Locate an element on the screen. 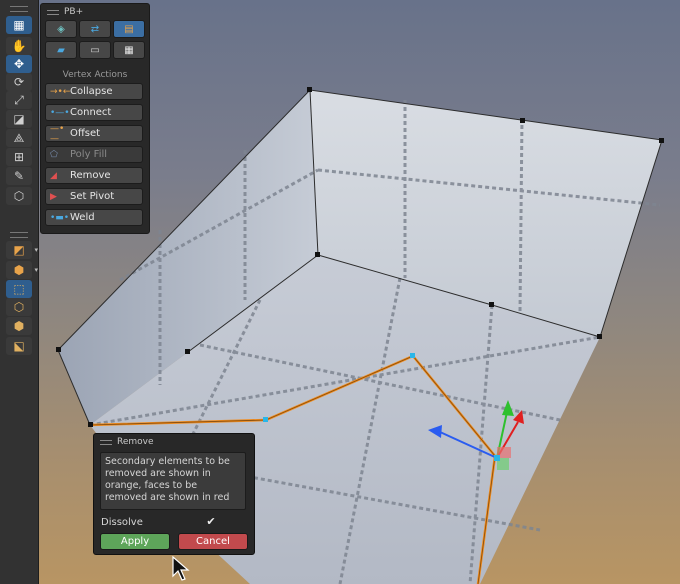 This screenshot has width=680, height=584. custom-tool-icon: ⊞ is located at coordinates (19, 157).